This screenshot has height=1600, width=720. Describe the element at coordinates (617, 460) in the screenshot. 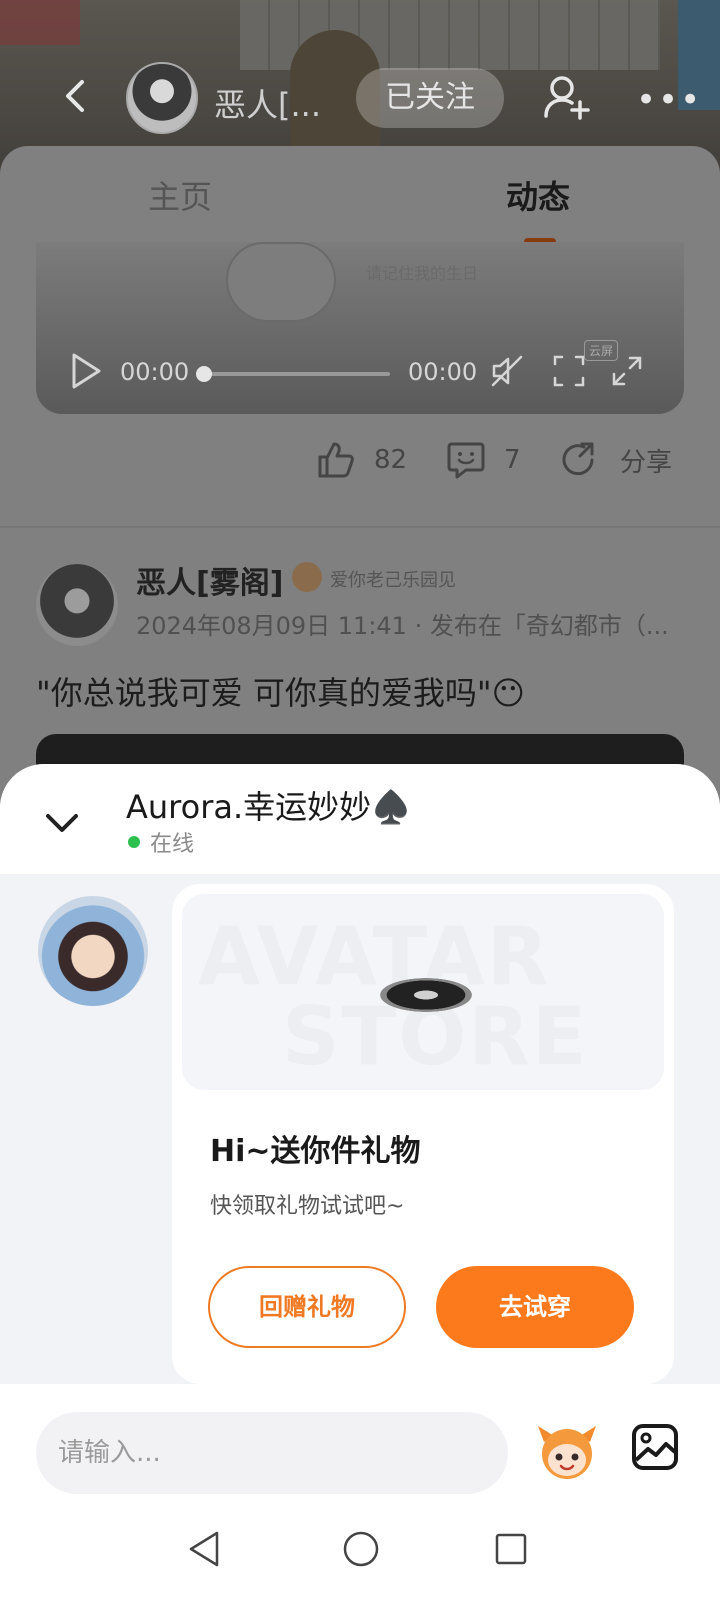

I see `share-button: 分享` at that location.